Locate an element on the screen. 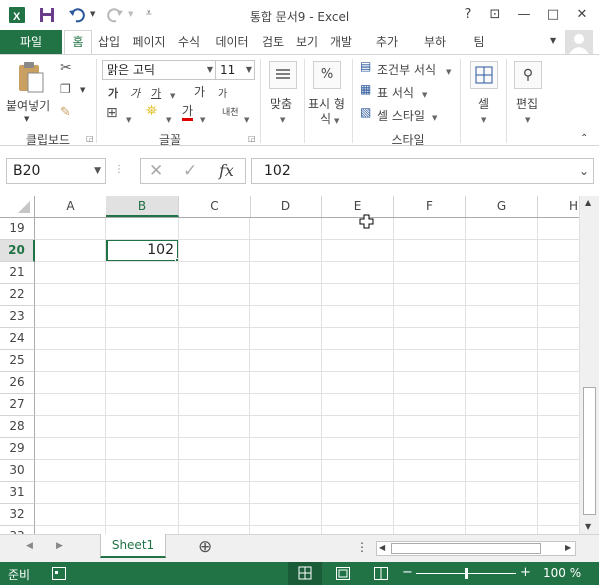 The height and width of the screenshot is (585, 599). macro-record-icon is located at coordinates (59, 573).